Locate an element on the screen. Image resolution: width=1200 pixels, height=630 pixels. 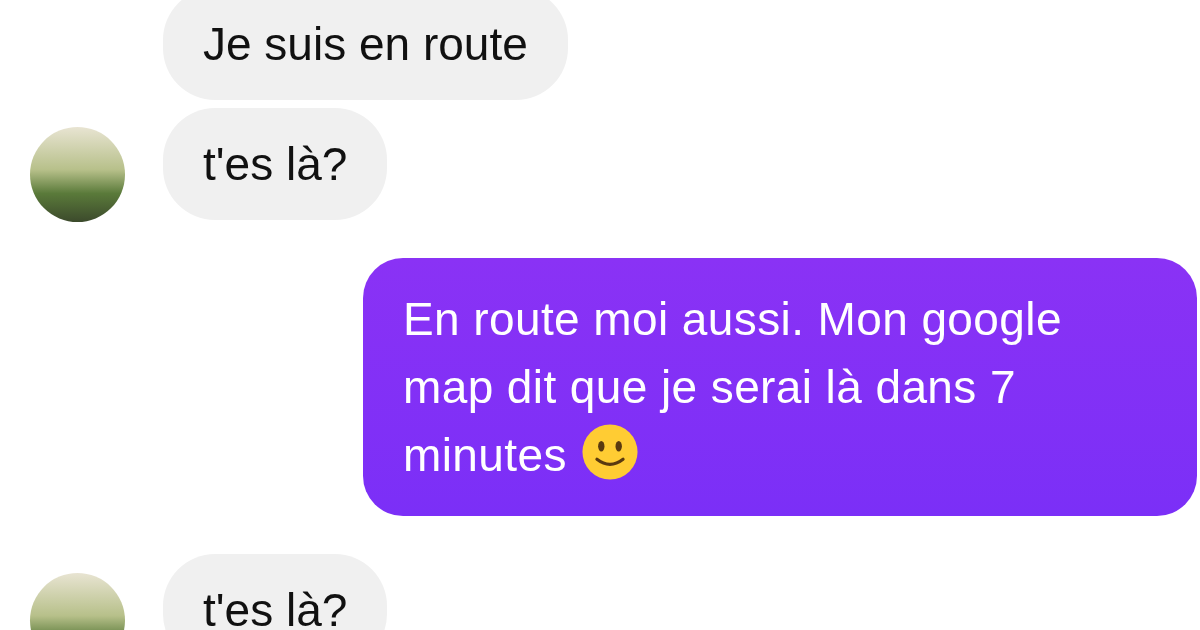
message-bubble: Je suis en route is located at coordinates (365, 50).